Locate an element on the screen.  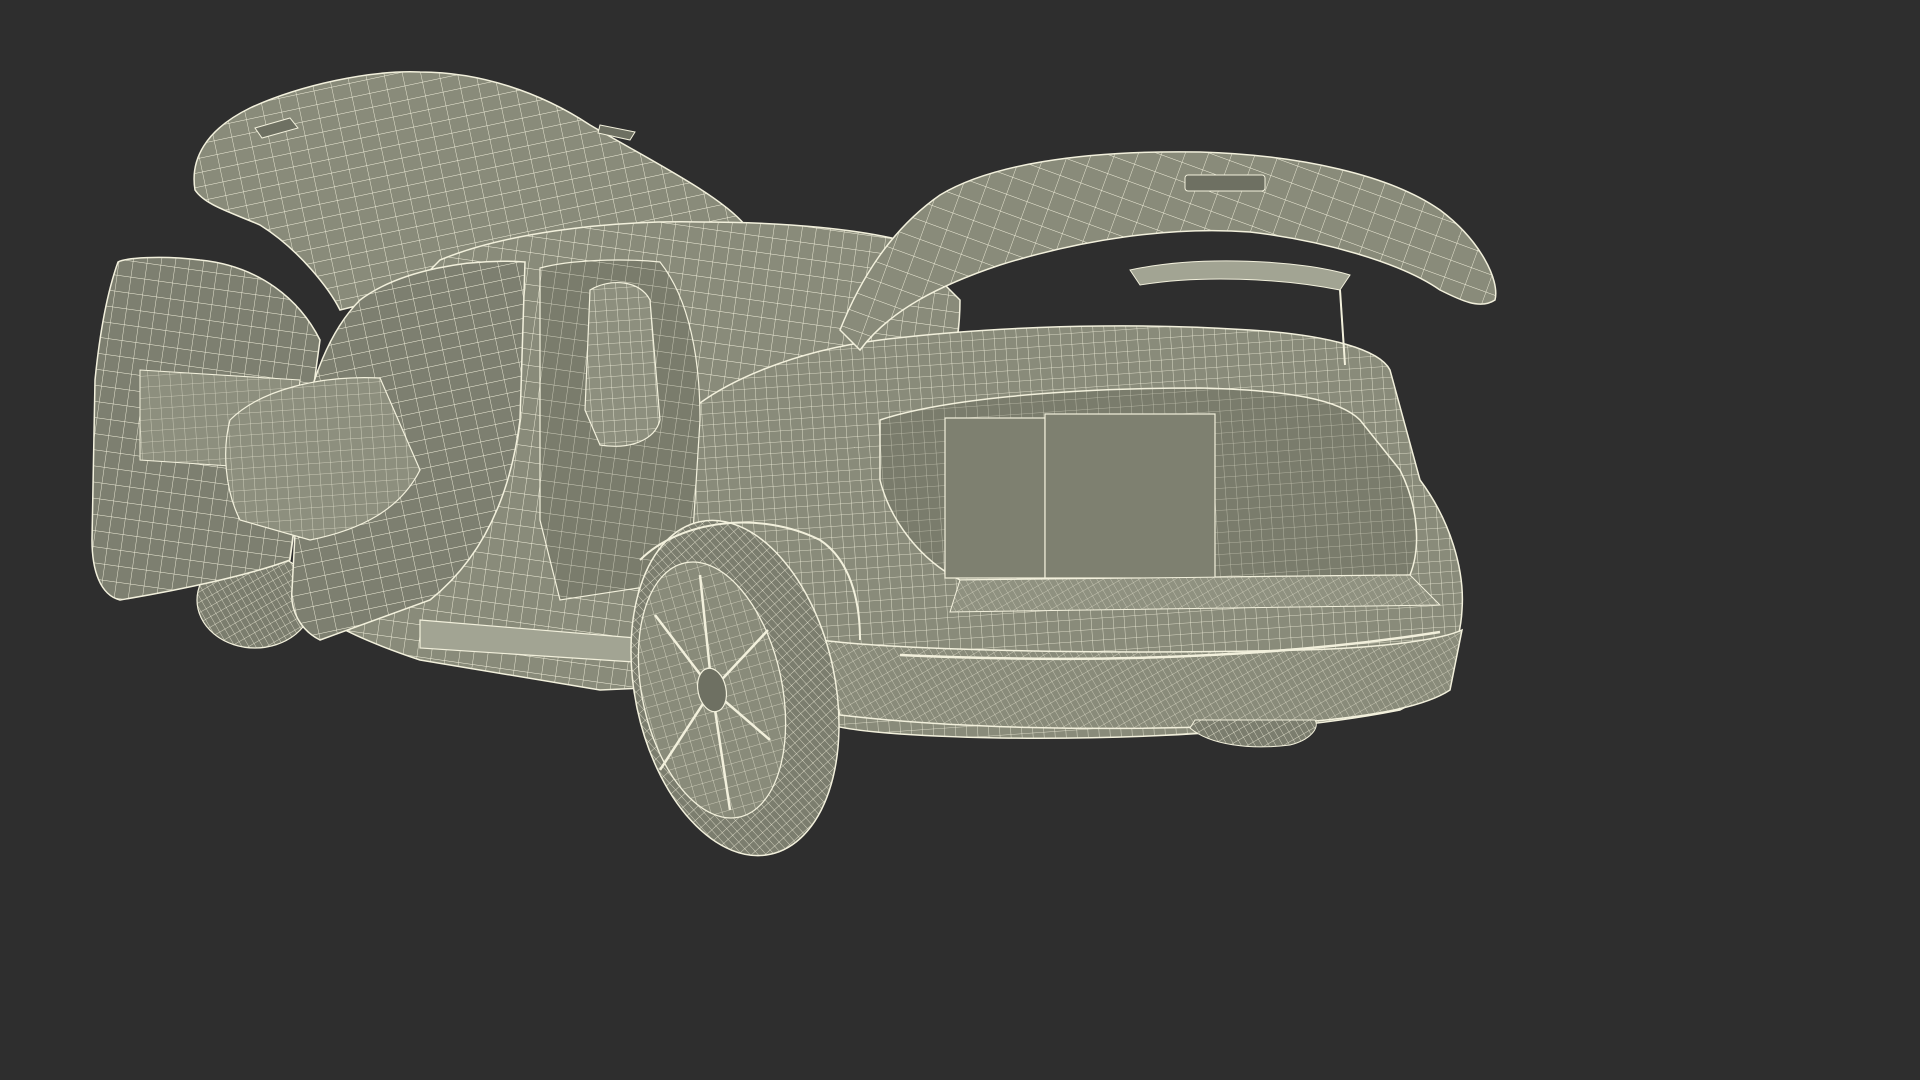
trunk-opening is located at coordinates (1160, 500).